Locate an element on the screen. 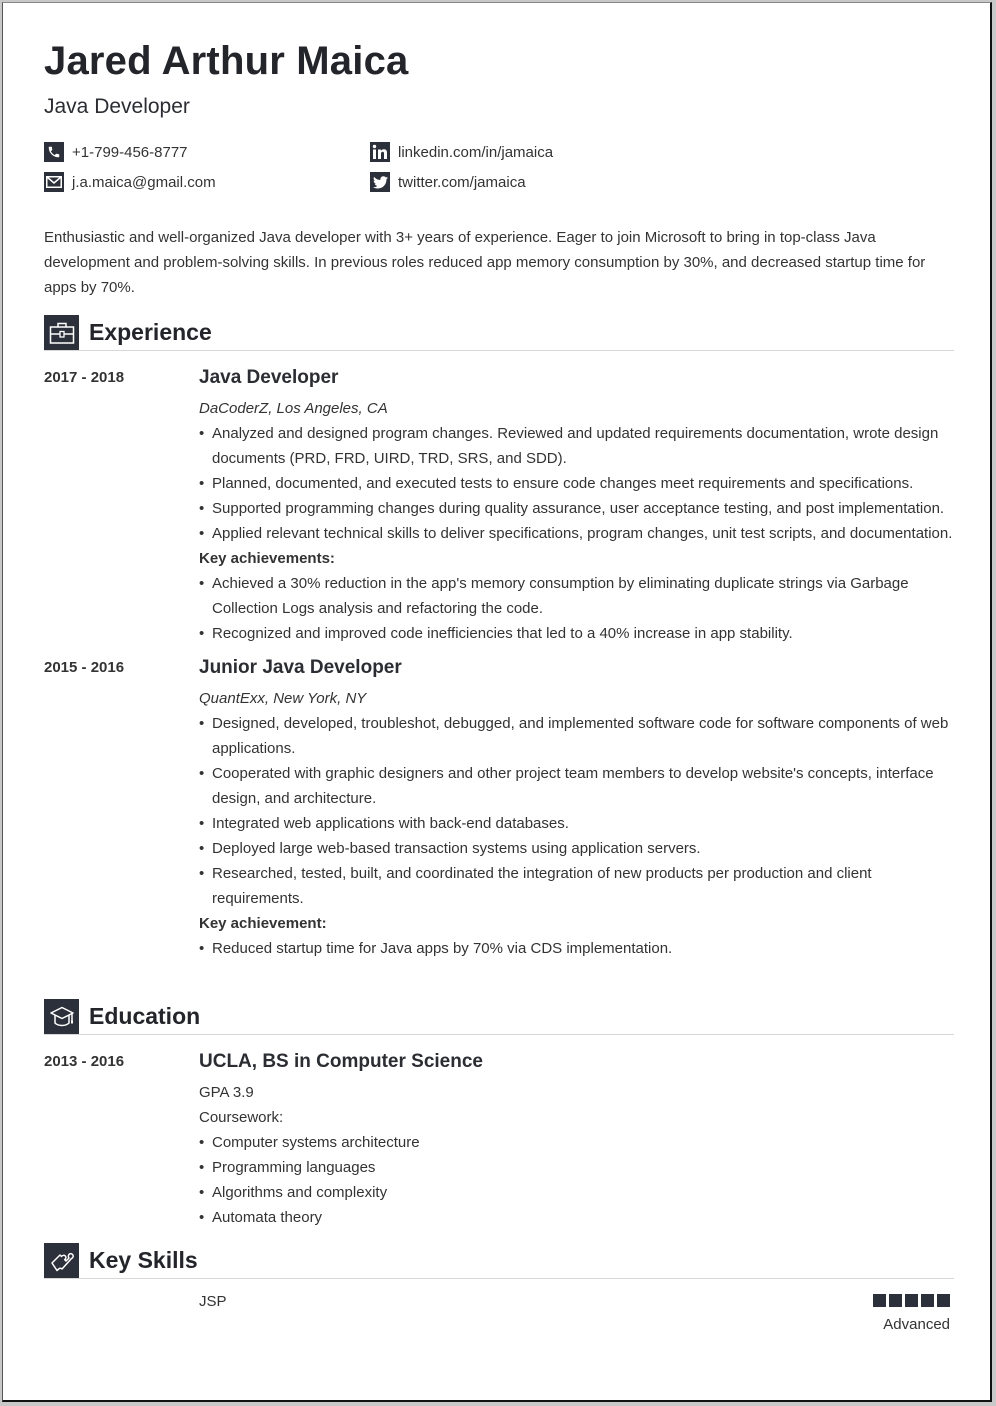  contact-linkedin: linkedin.com/in/jamaica is located at coordinates (461, 152).